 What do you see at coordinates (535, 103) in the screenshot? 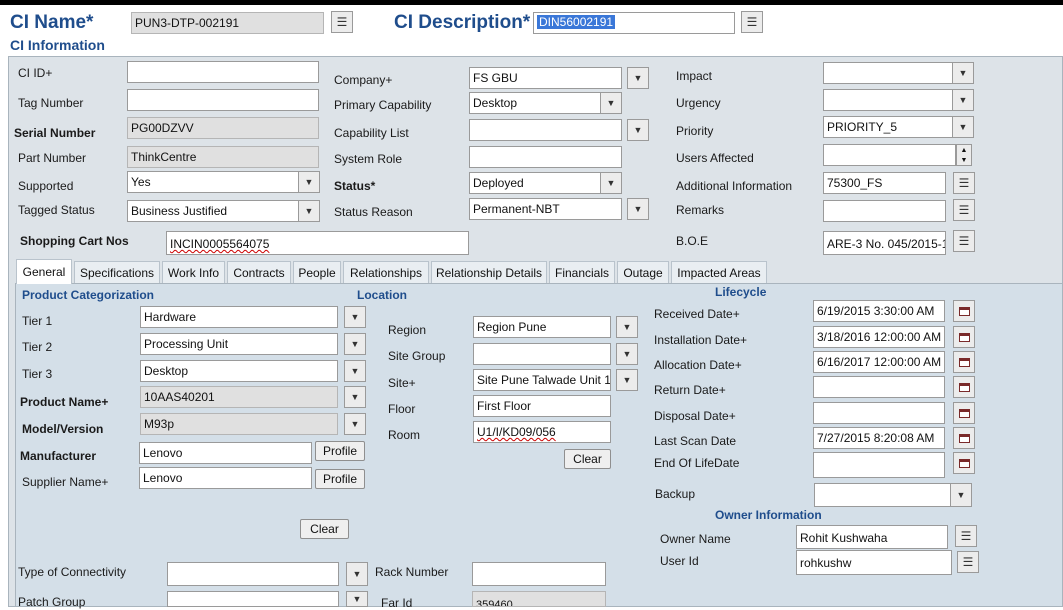
I see `primary-capability-select: Desktop` at bounding box center [535, 103].